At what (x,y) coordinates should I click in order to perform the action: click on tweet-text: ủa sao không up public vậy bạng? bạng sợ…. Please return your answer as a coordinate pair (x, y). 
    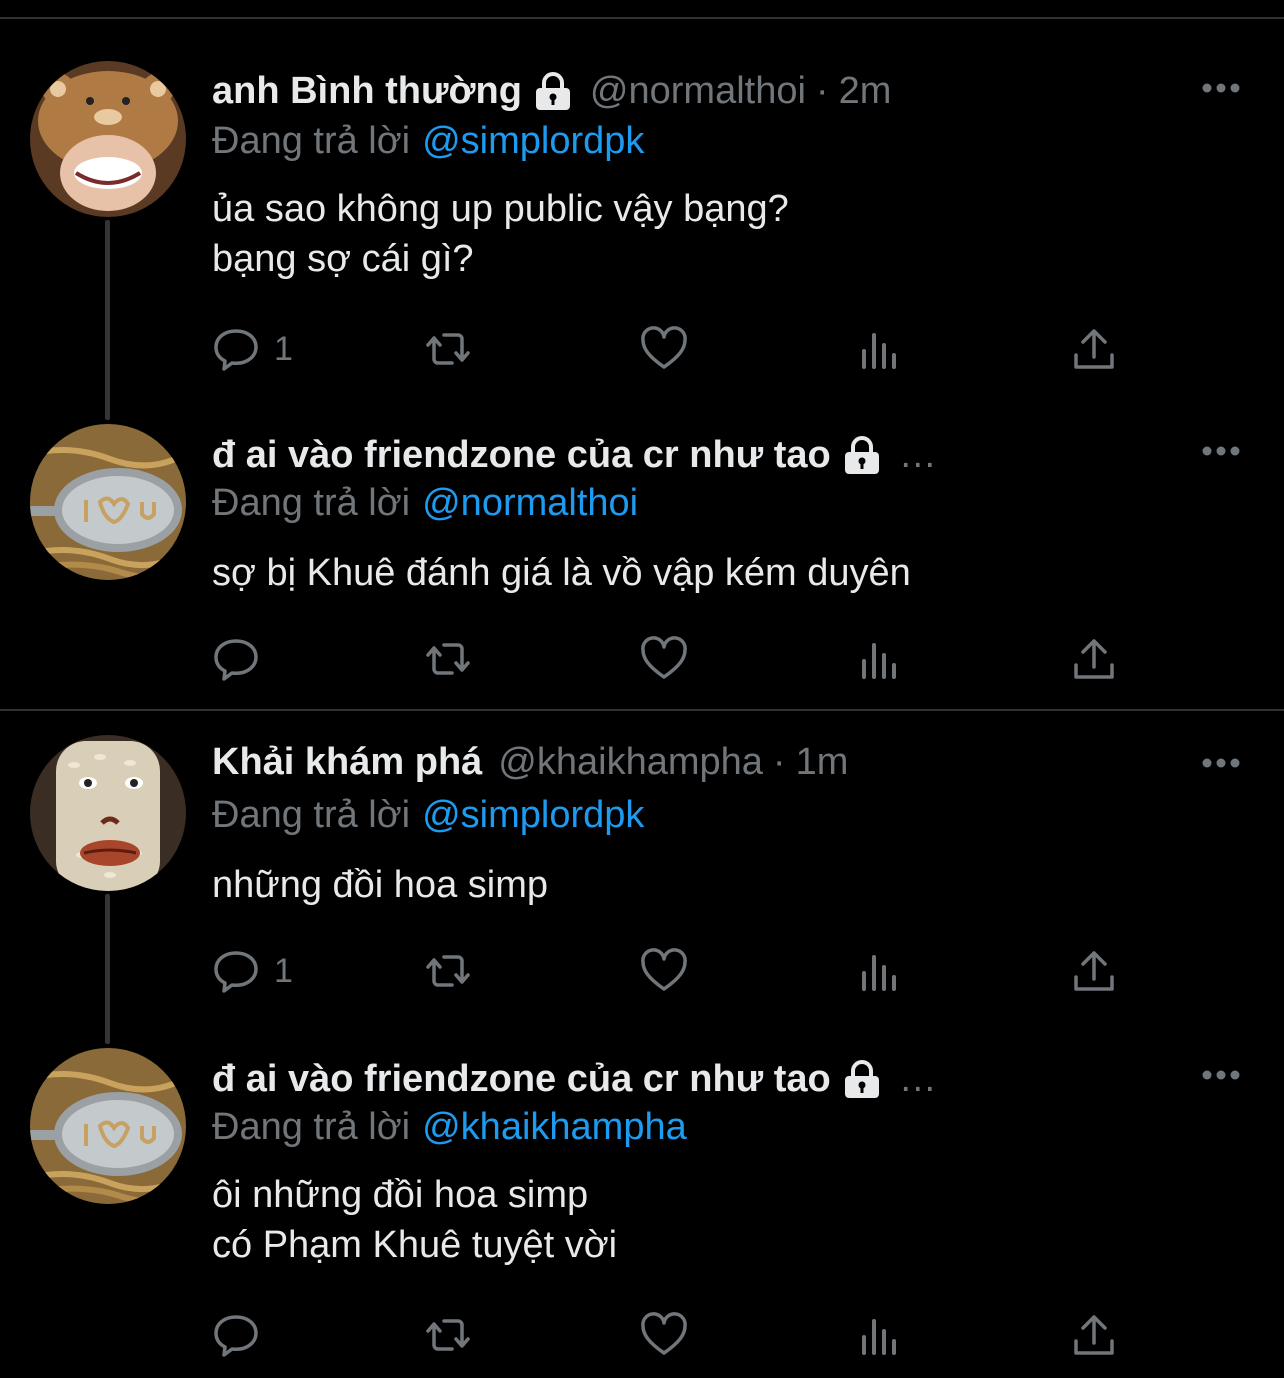
    Looking at the image, I should click on (500, 234).